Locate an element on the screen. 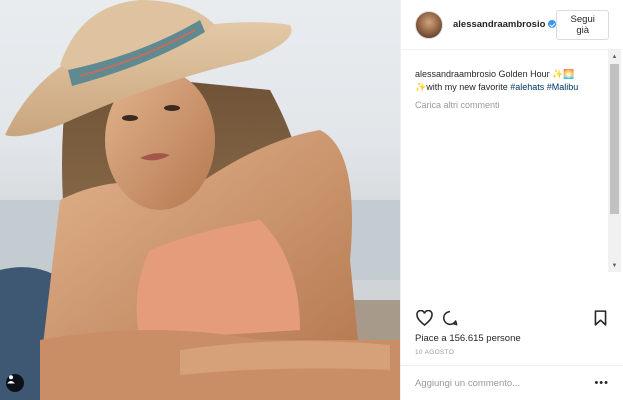  load-more-comments-link: Carica altri commenti is located at coordinates (513, 105).